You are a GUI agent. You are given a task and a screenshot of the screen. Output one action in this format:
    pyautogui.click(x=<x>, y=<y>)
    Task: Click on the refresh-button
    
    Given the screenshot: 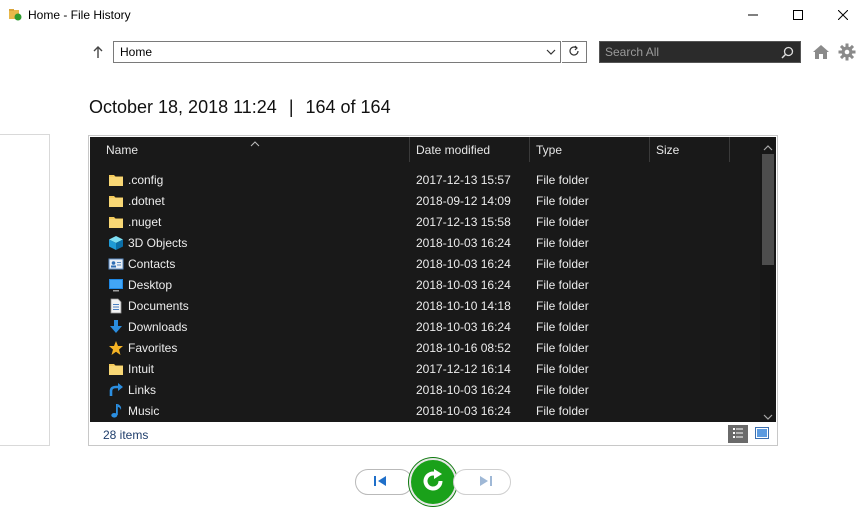 What is the action you would take?
    pyautogui.click(x=574, y=52)
    